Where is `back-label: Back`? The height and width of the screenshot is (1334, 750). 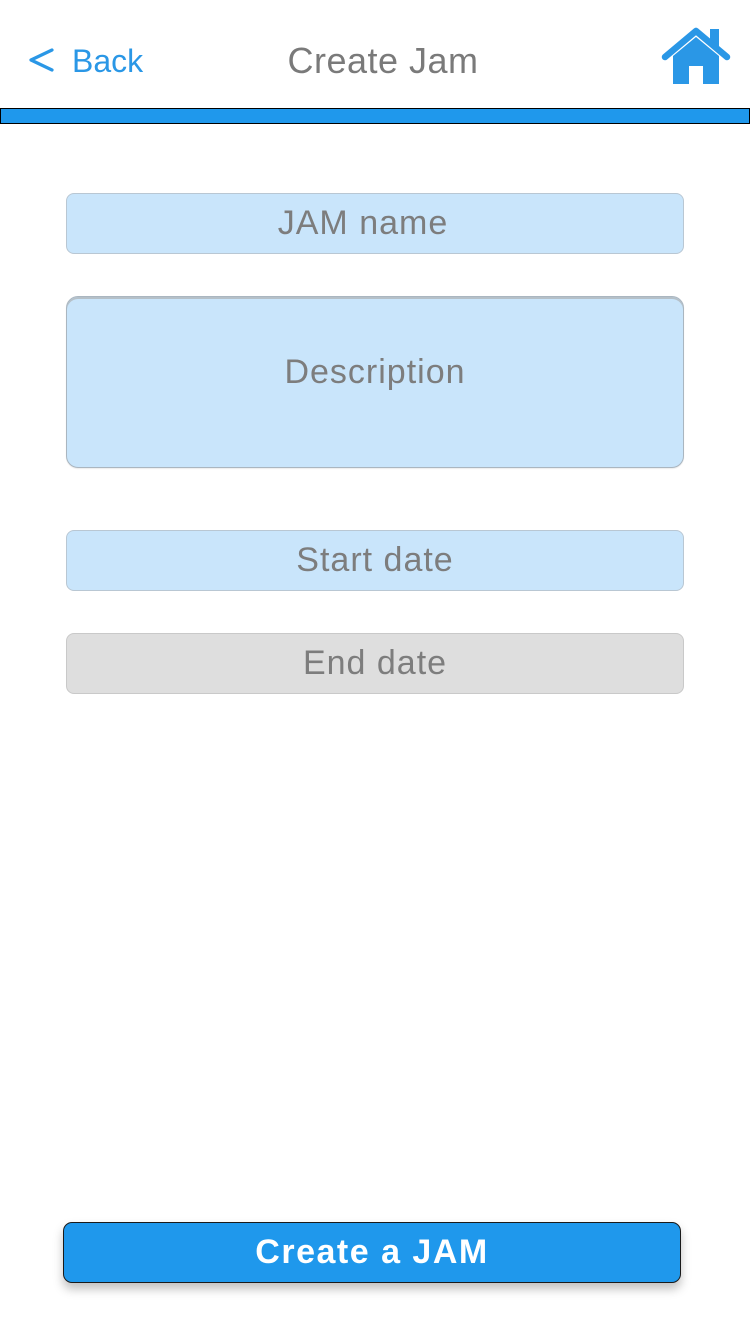 back-label: Back is located at coordinates (108, 60).